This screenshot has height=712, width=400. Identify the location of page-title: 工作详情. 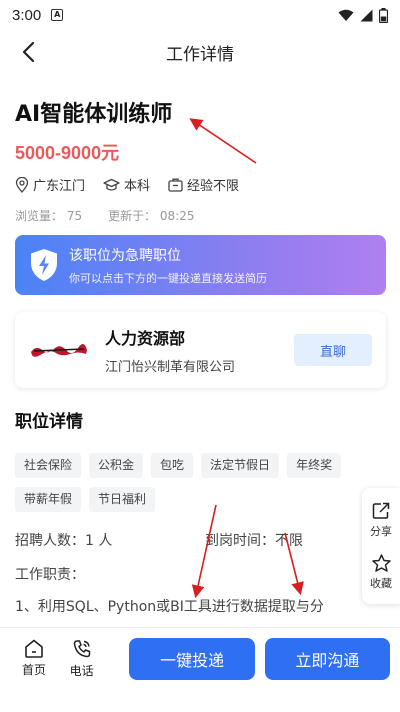
(200, 54).